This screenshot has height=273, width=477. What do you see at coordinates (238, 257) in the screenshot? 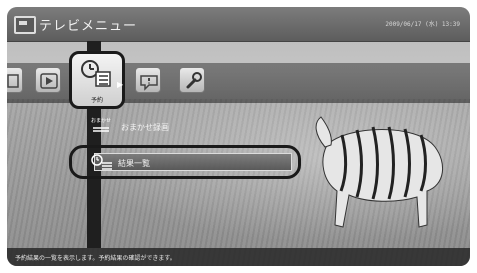
I see `status-bar: 予約結果の一覧を表示します。予約結果の確認ができます。` at bounding box center [238, 257].